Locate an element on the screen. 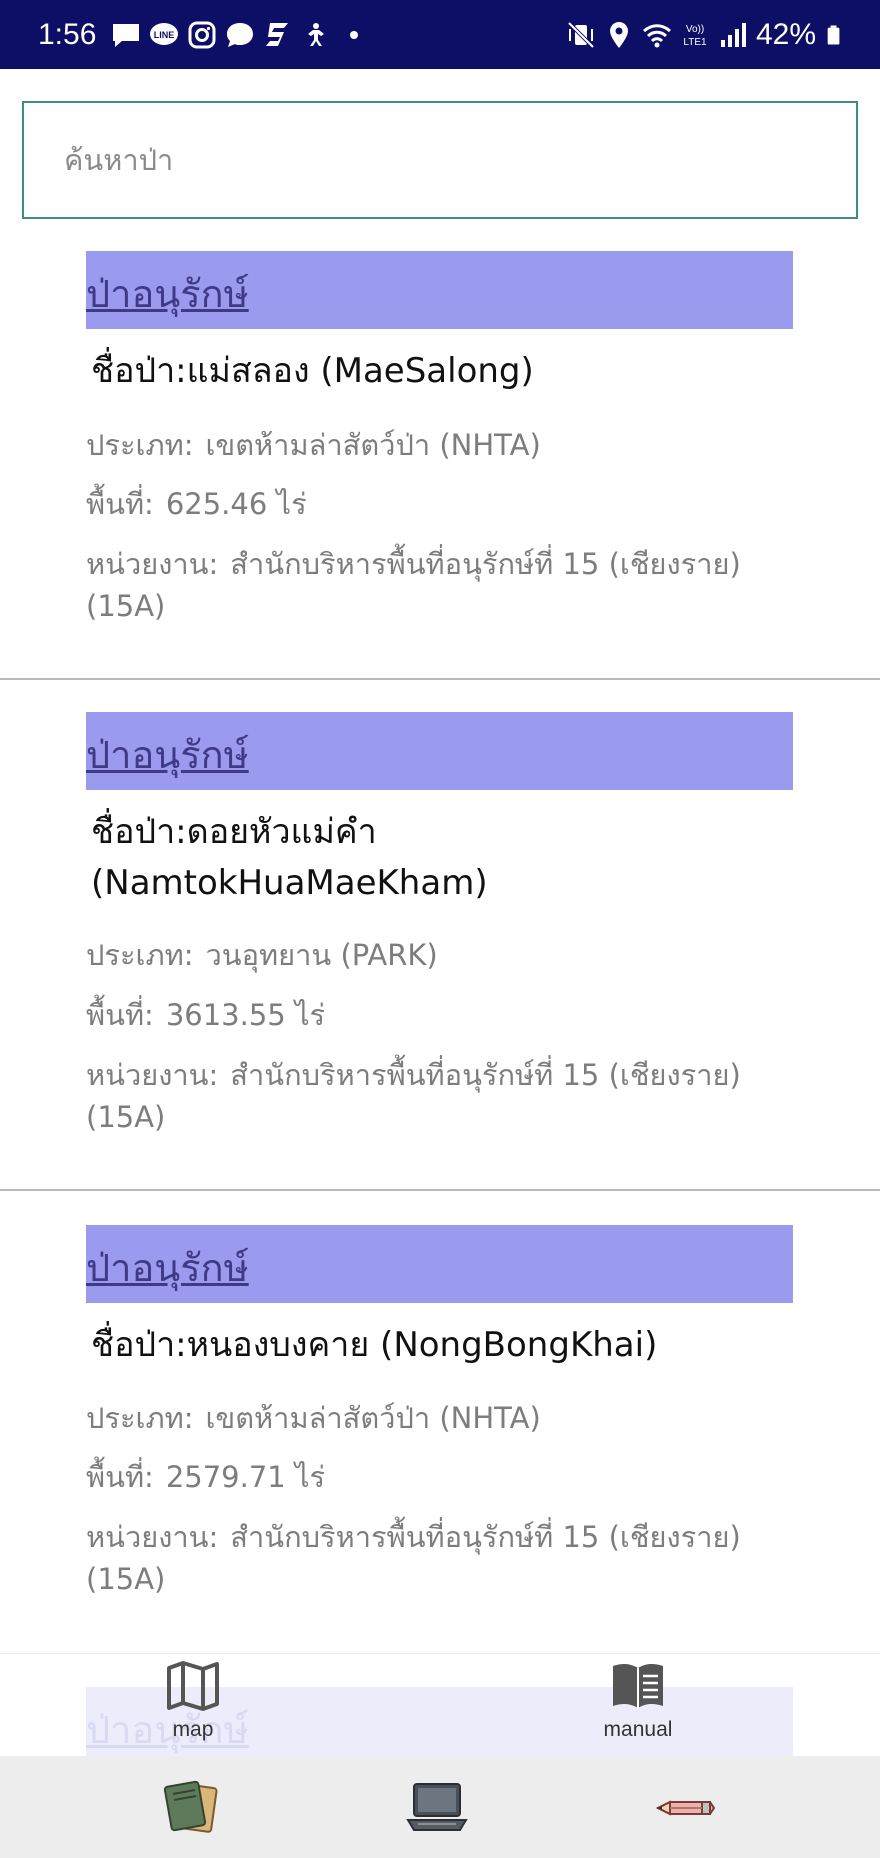  dot-icon is located at coordinates (354, 35).